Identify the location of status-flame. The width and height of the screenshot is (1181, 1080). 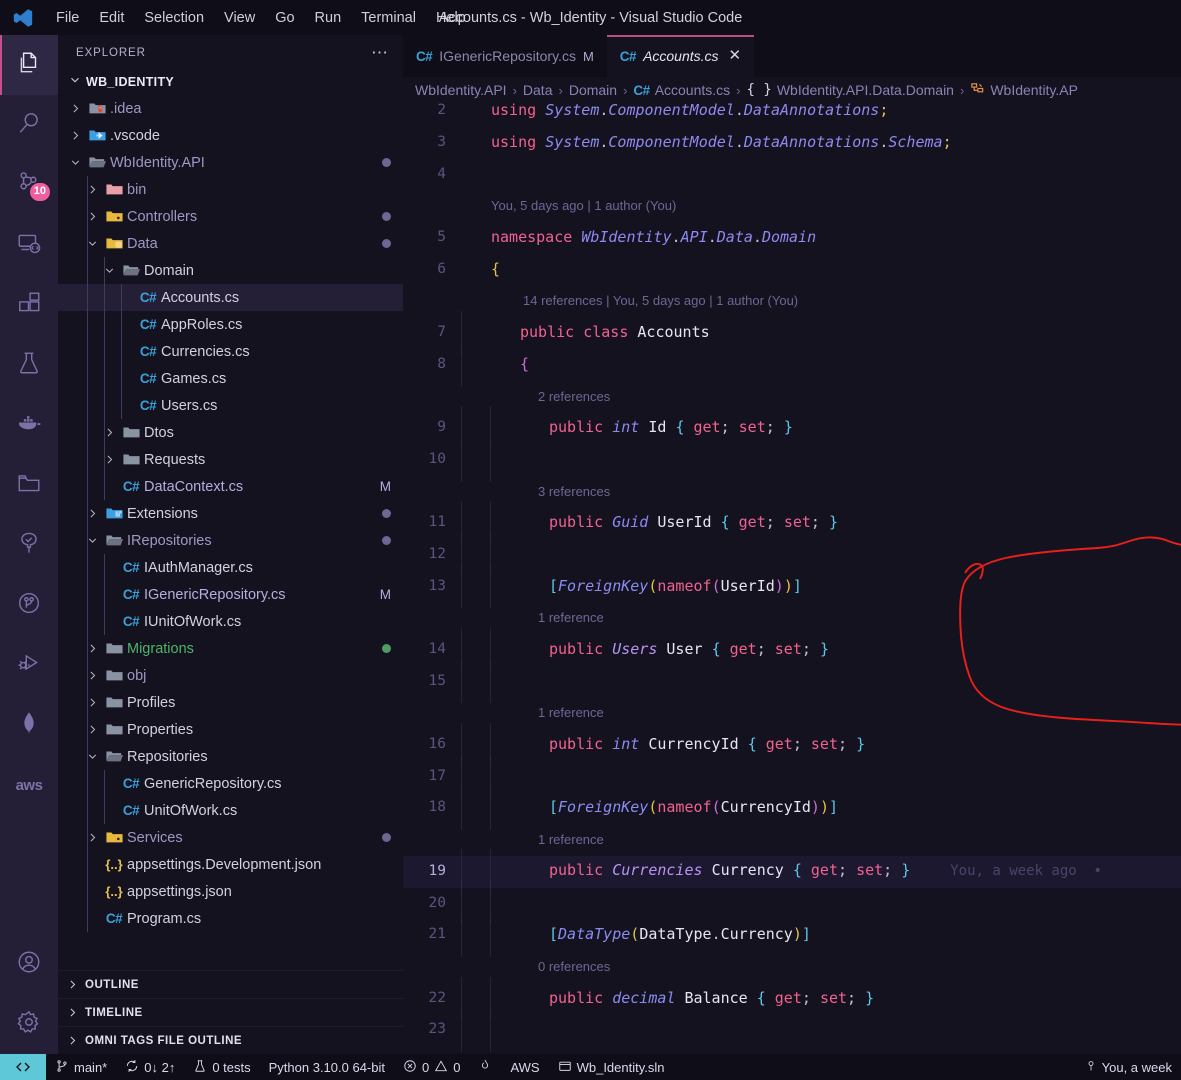
(485, 1067).